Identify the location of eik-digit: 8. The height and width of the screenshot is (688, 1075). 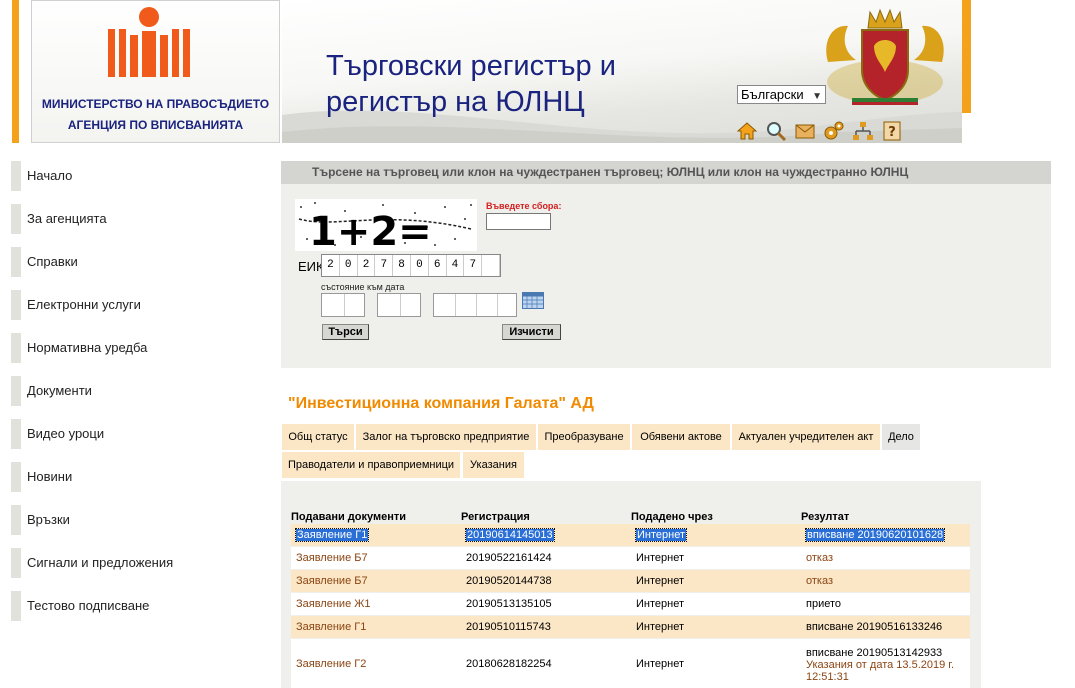
(402, 265).